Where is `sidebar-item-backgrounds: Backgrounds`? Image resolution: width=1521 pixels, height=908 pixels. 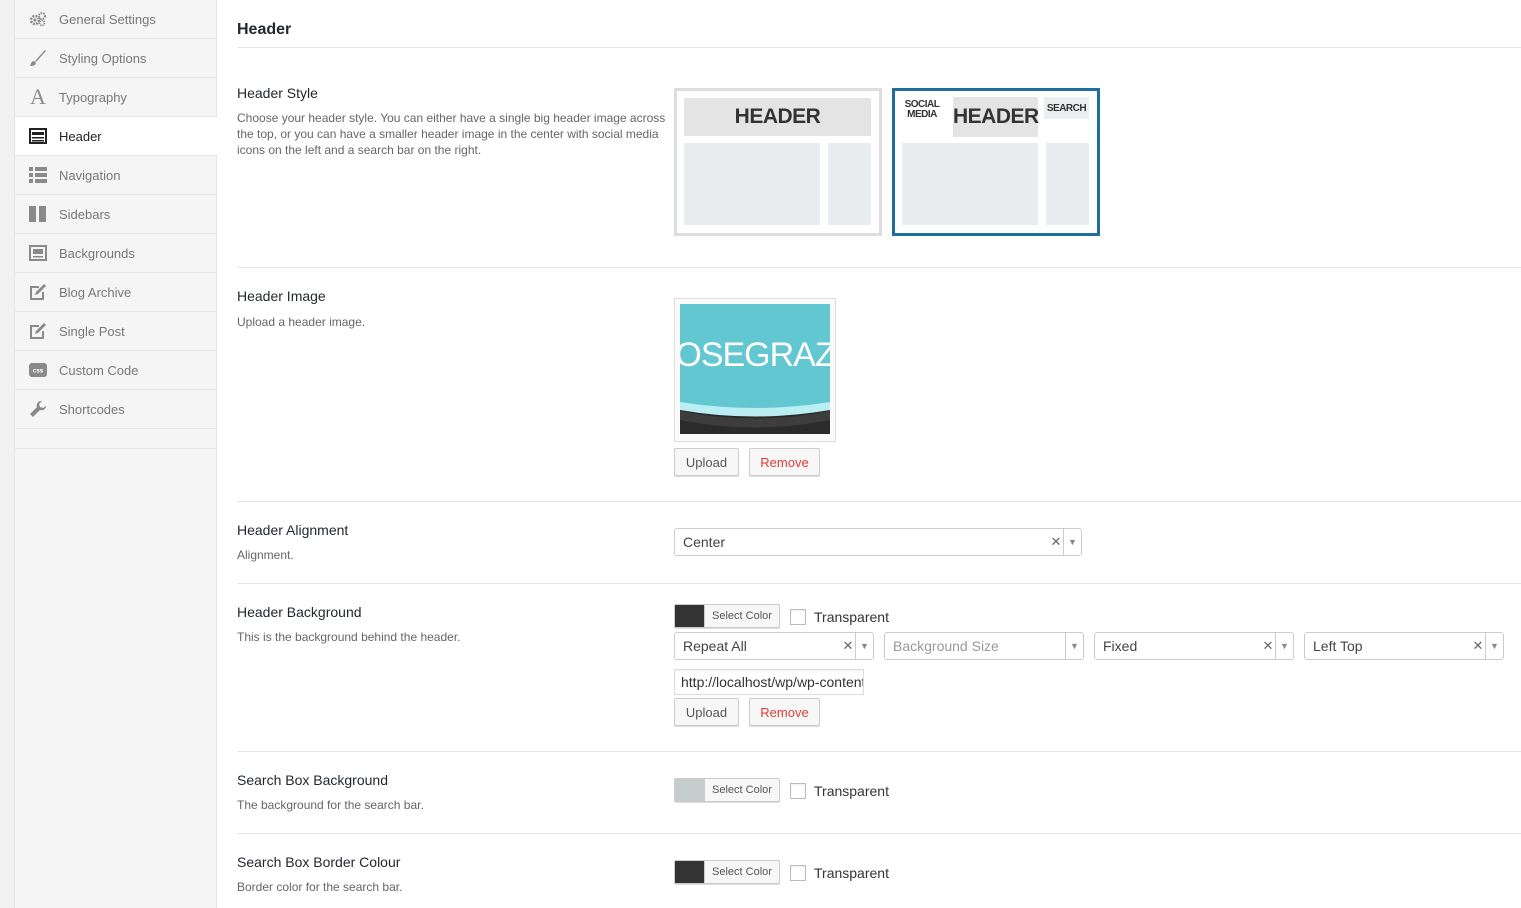
sidebar-item-backgrounds: Backgrounds is located at coordinates (115, 253).